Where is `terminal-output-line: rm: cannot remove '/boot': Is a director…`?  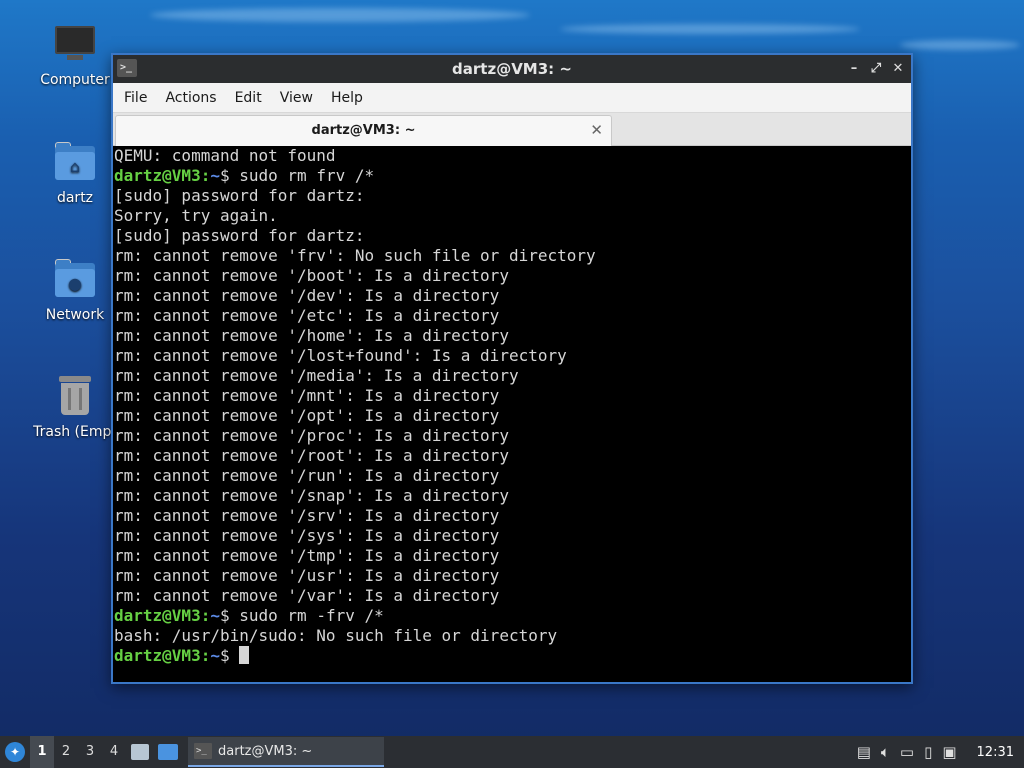
terminal-output-line: rm: cannot remove '/boot': Is a director… is located at coordinates (311, 275).